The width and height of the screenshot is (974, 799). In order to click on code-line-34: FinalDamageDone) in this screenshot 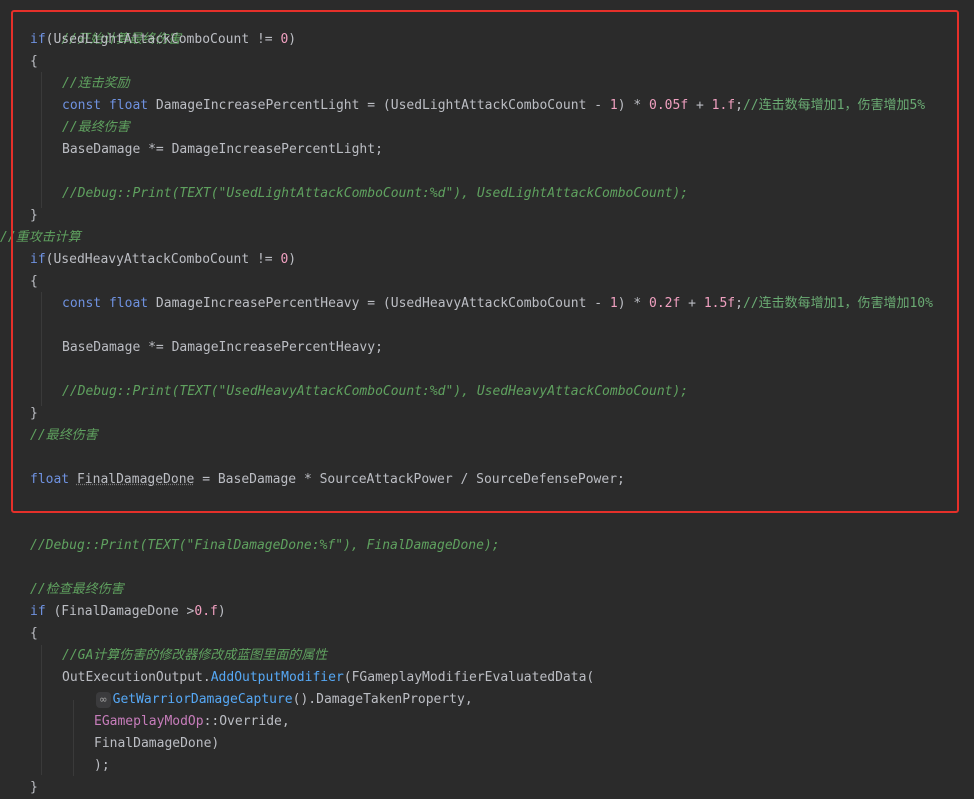, I will do `click(156, 744)`.